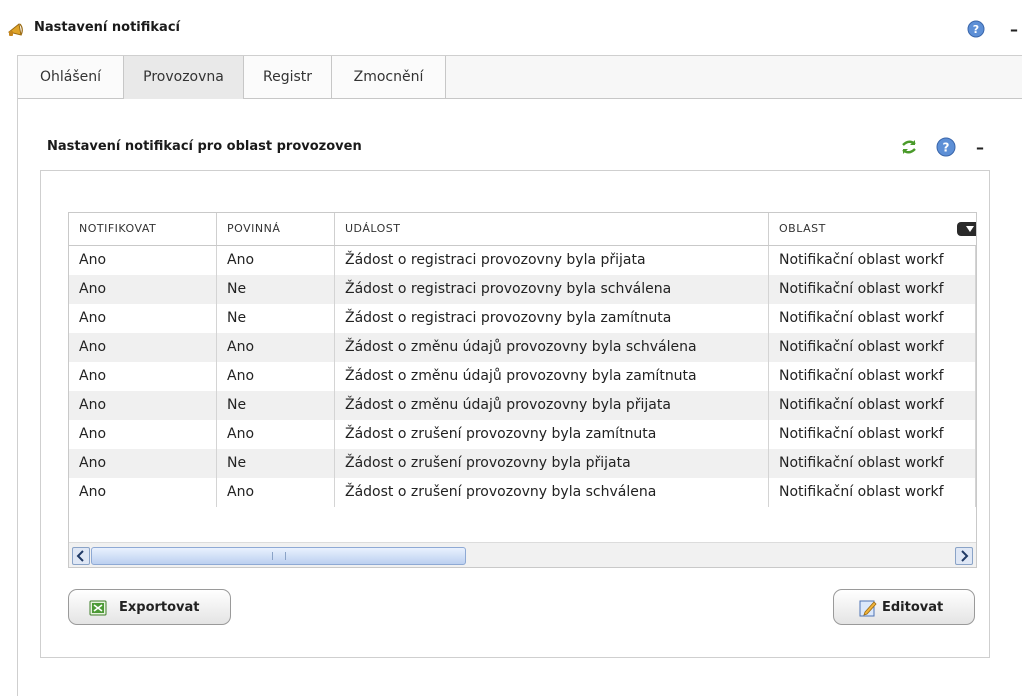 This screenshot has width=1022, height=696. I want to click on export-label: Exportovat, so click(159, 607).